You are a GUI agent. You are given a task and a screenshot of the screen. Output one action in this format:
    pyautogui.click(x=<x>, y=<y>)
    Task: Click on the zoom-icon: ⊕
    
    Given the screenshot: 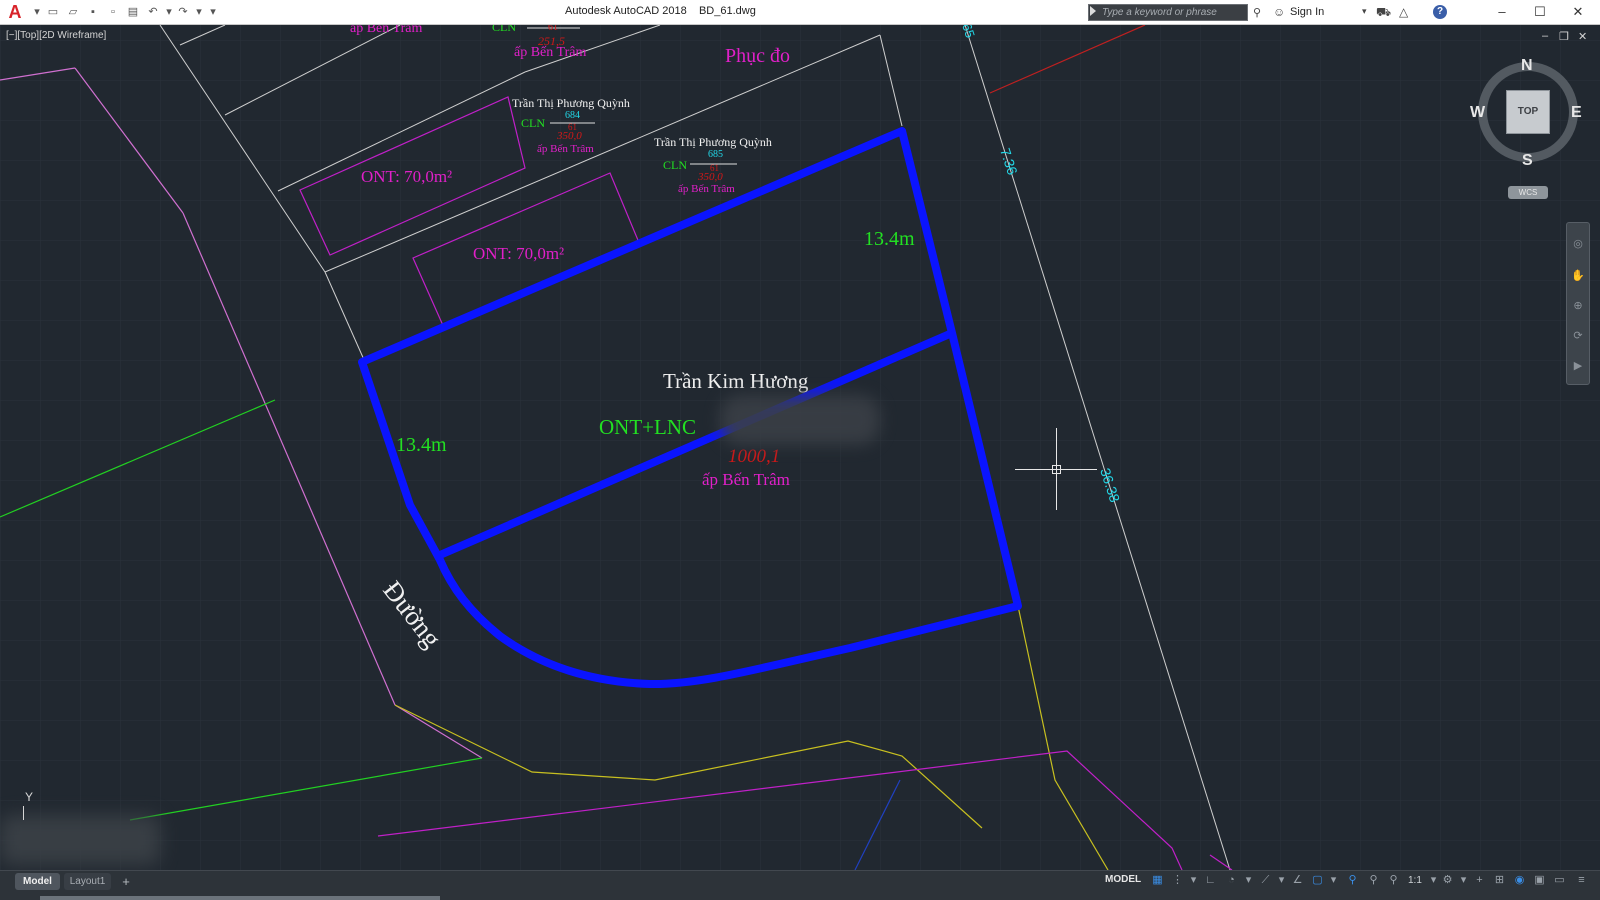 What is the action you would take?
    pyautogui.click(x=1578, y=306)
    